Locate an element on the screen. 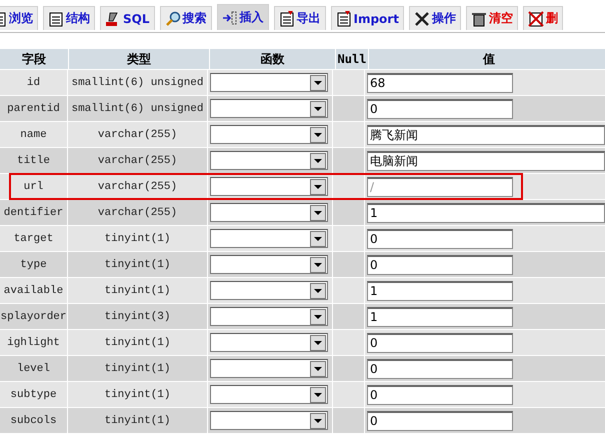  table-cell: title is located at coordinates (34, 160).